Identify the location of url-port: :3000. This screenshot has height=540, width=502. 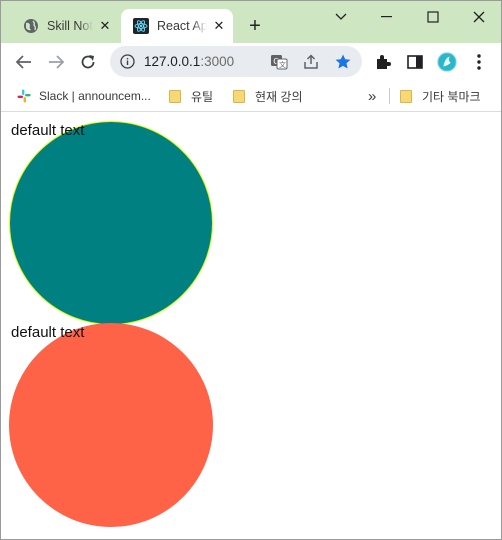
(217, 61).